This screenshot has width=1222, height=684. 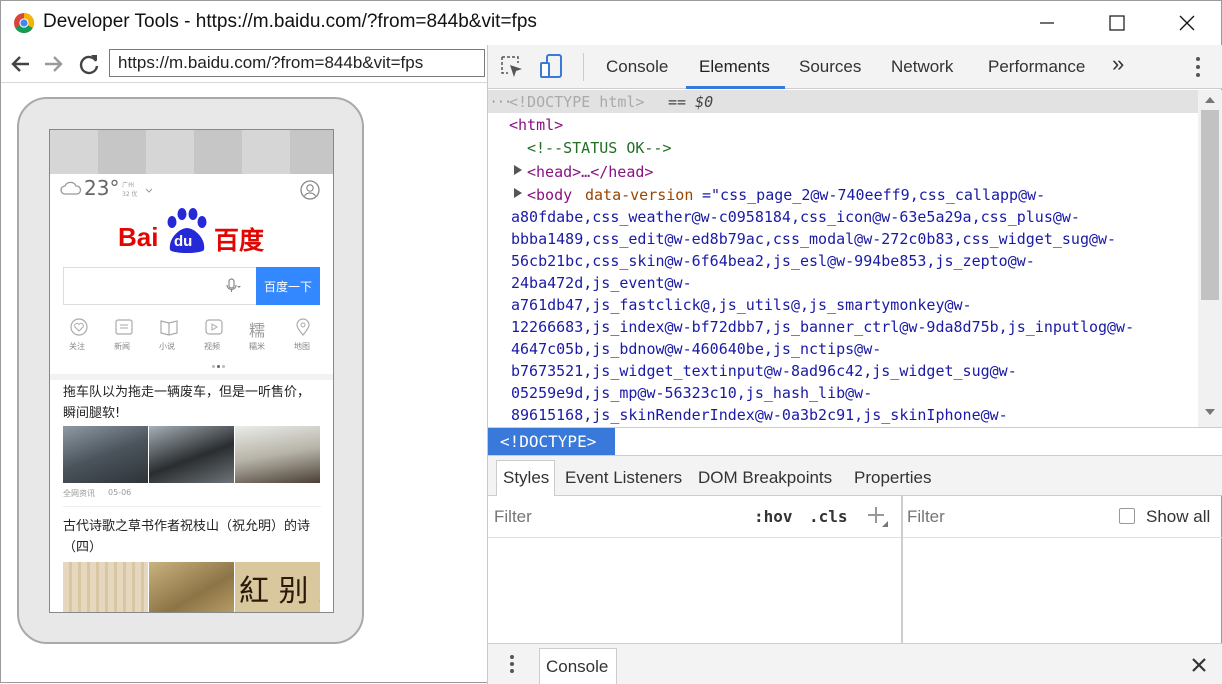 I want to click on scroll-down-icon, so click(x=1210, y=412).